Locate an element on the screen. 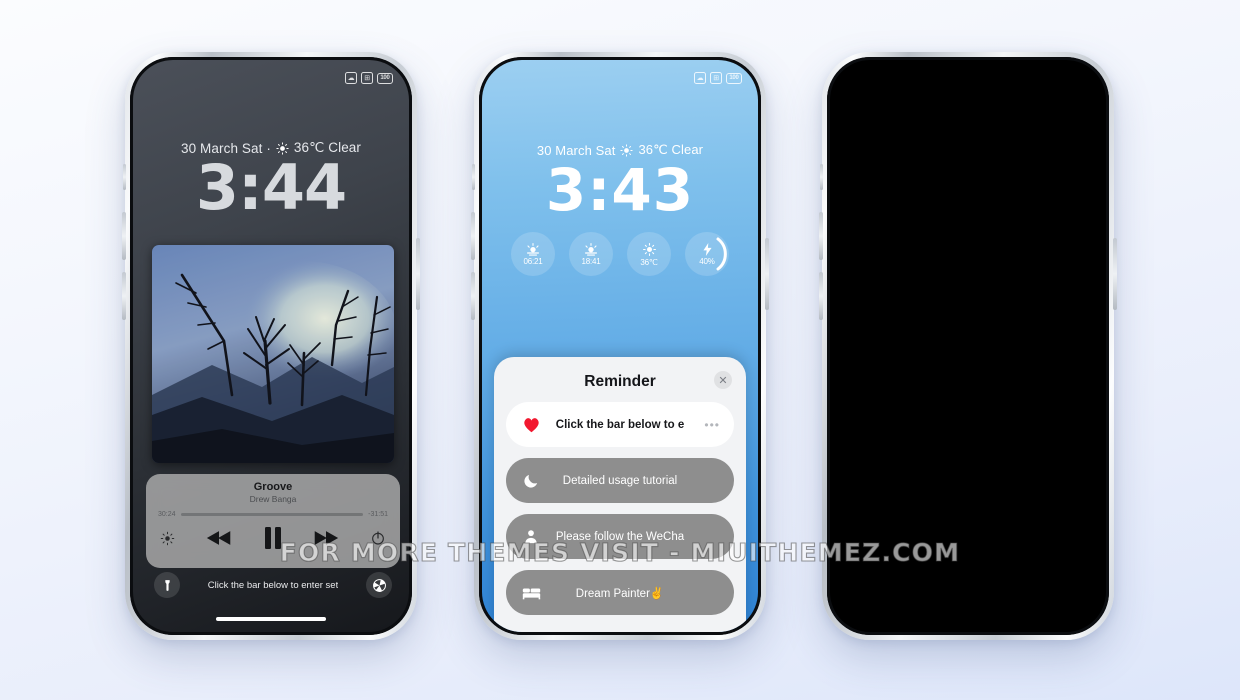 The image size is (1240, 700). sunrise-icon is located at coordinates (533, 249).